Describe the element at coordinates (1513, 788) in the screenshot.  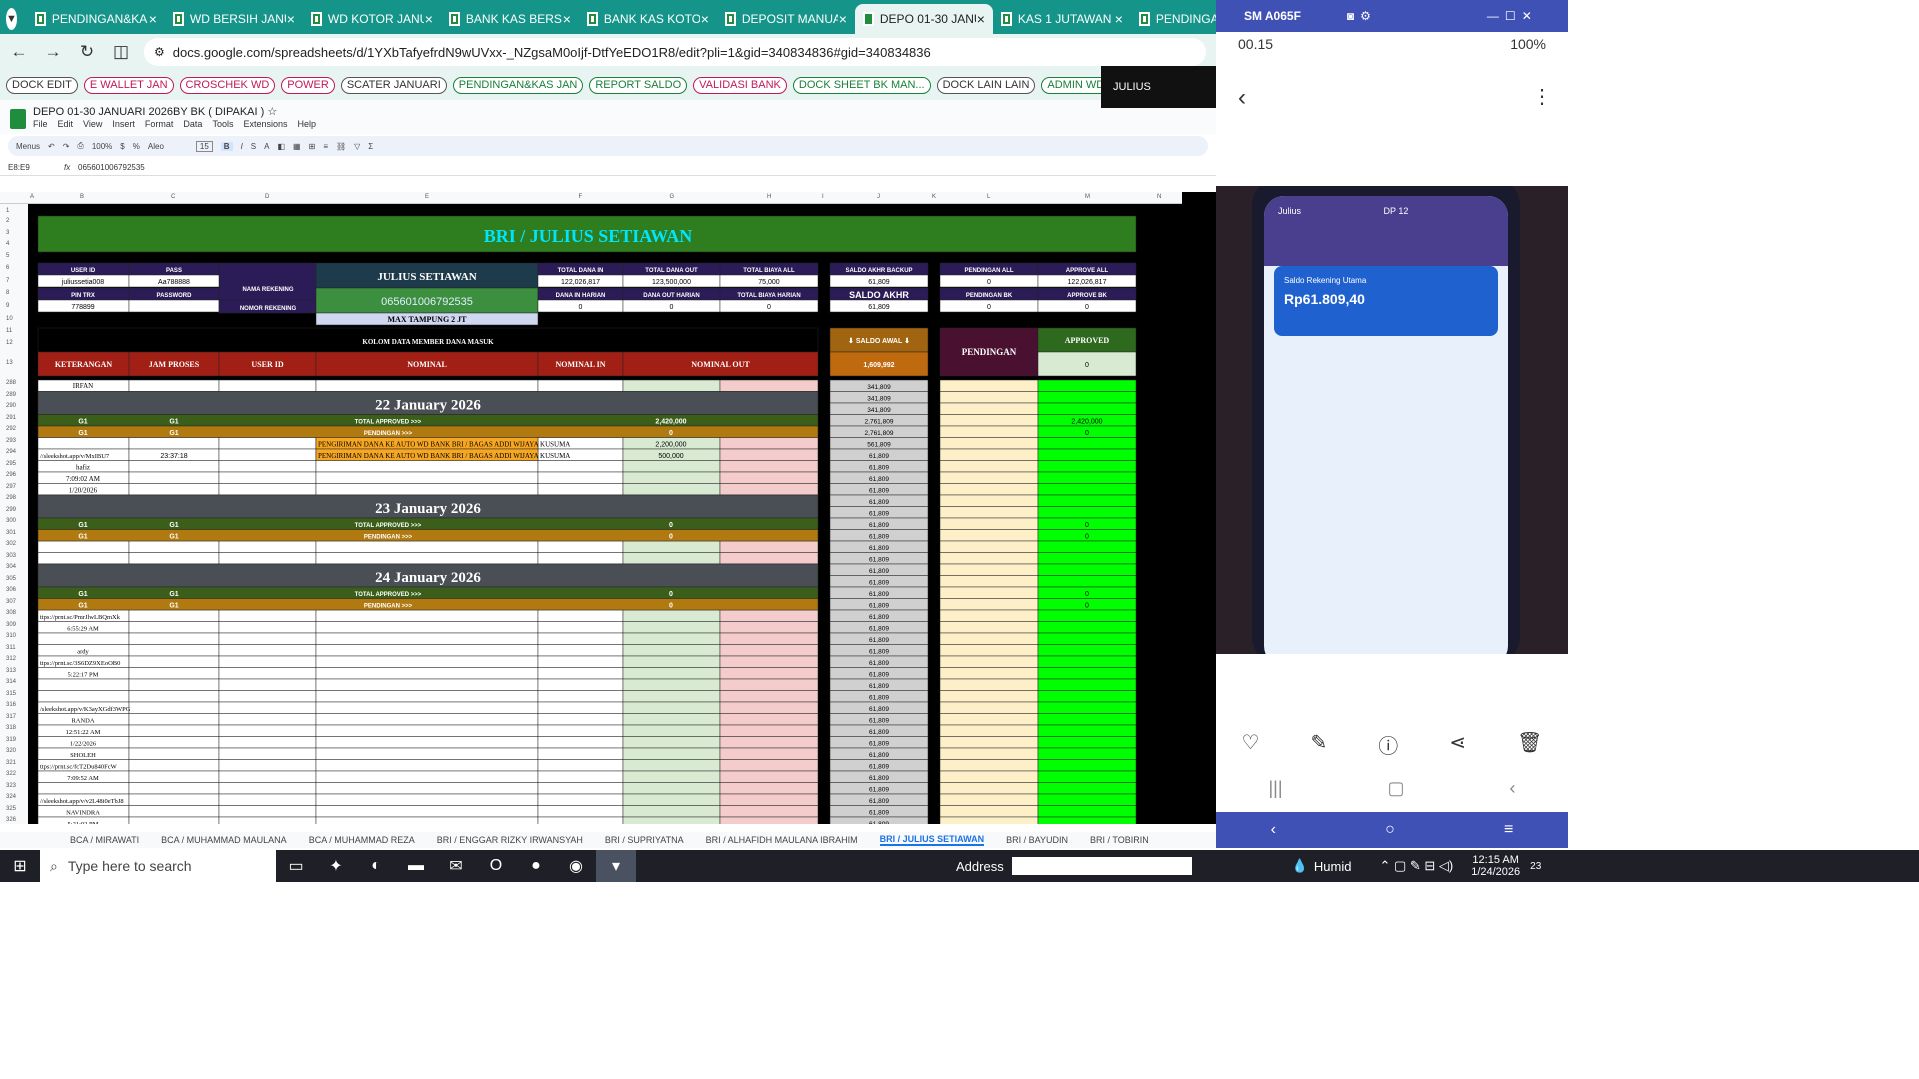
I see `back-icon: ‹` at that location.